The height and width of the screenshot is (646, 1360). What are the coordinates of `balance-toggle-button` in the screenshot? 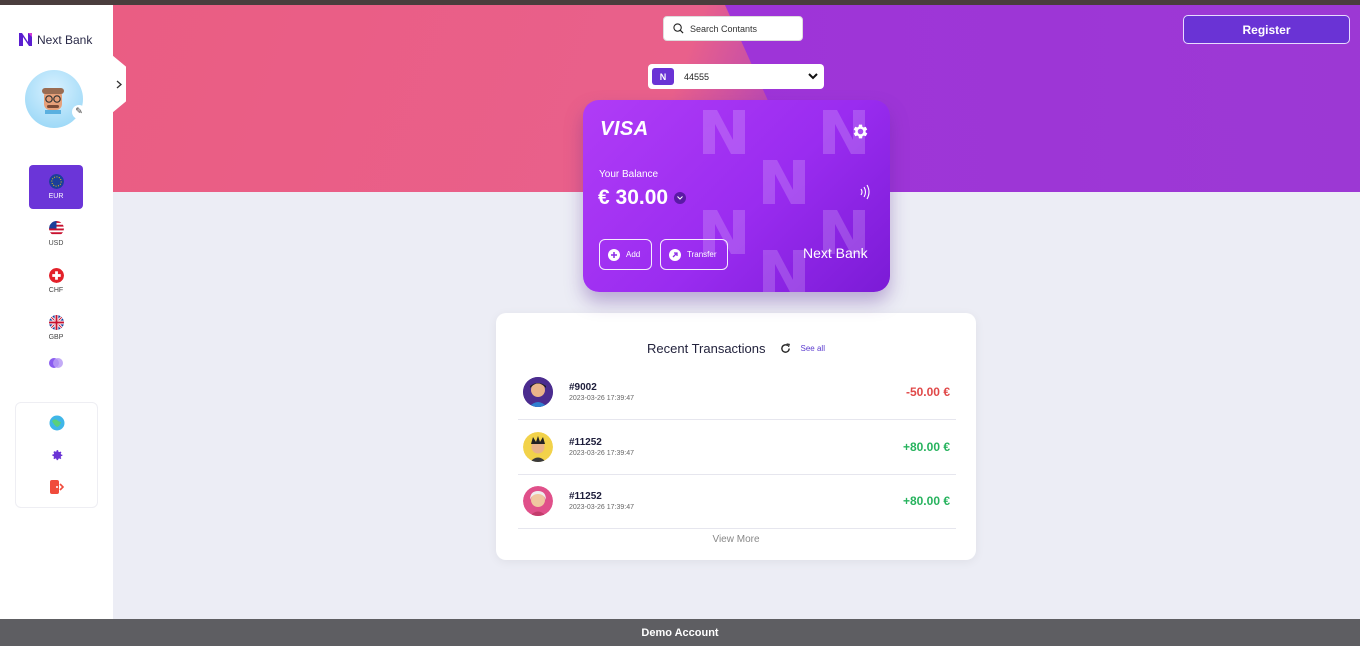 It's located at (680, 198).